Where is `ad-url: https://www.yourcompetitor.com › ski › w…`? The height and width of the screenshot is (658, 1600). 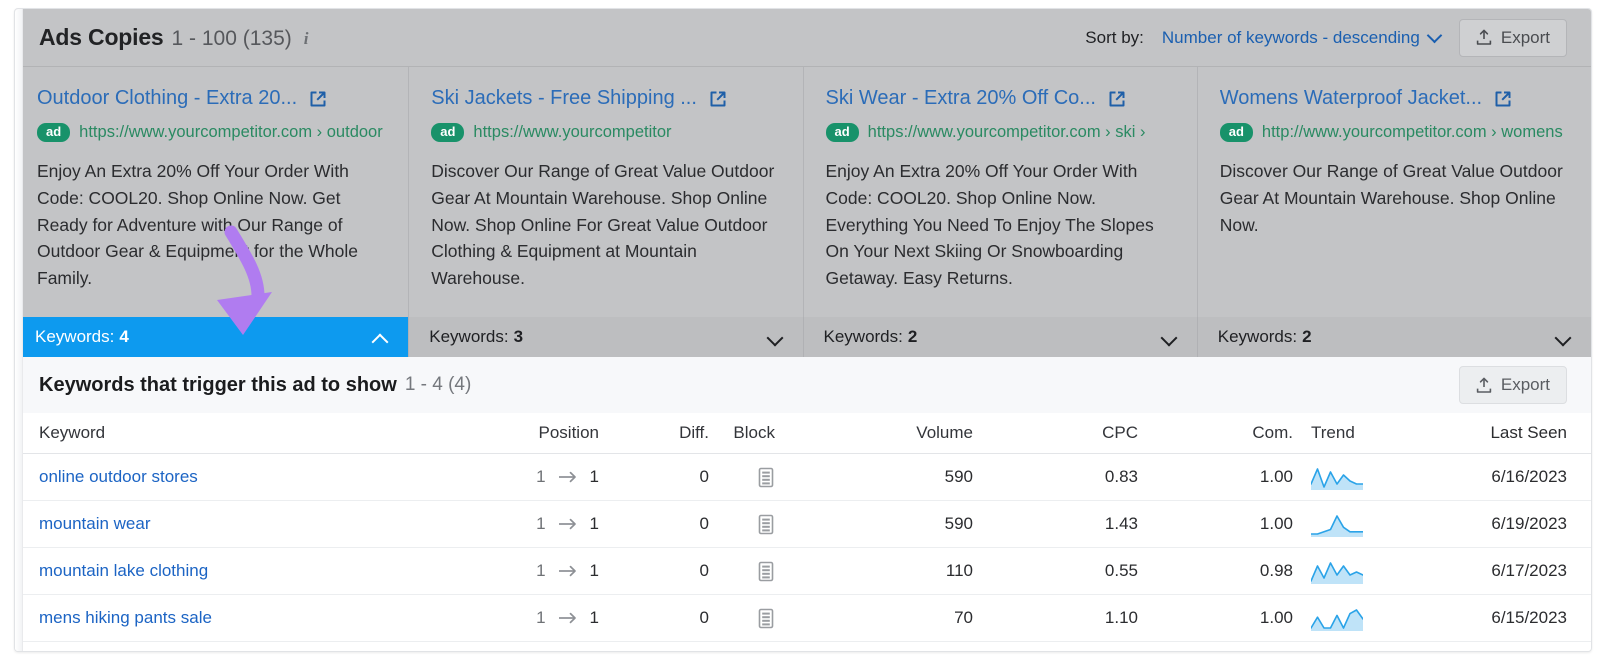
ad-url: https://www.yourcompetitor.com › ski › w… is located at coordinates (1021, 132).